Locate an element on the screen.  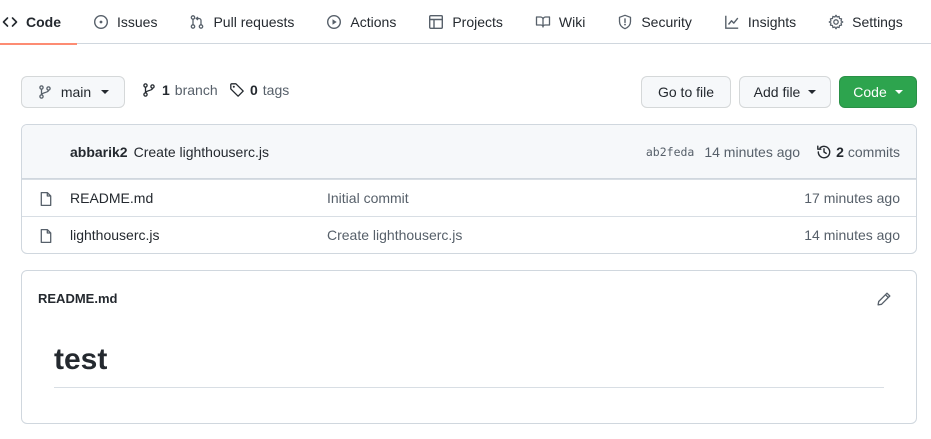
branch-select-button: main is located at coordinates (73, 92).